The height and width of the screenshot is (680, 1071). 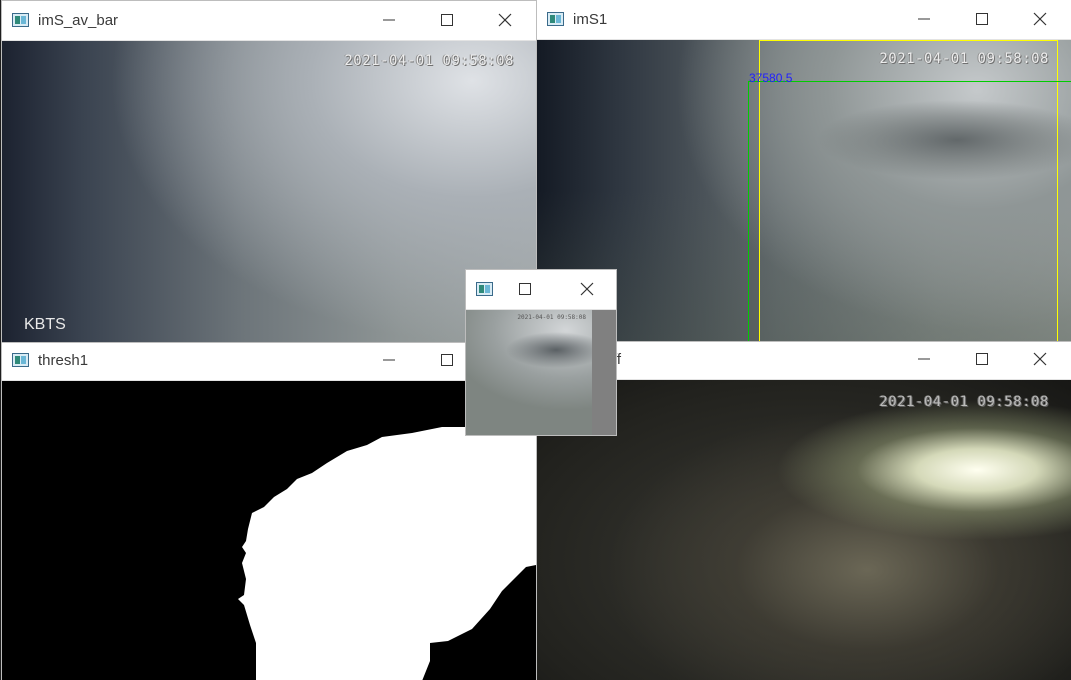 What do you see at coordinates (771, 78) in the screenshot?
I see `area-label: 37580.5` at bounding box center [771, 78].